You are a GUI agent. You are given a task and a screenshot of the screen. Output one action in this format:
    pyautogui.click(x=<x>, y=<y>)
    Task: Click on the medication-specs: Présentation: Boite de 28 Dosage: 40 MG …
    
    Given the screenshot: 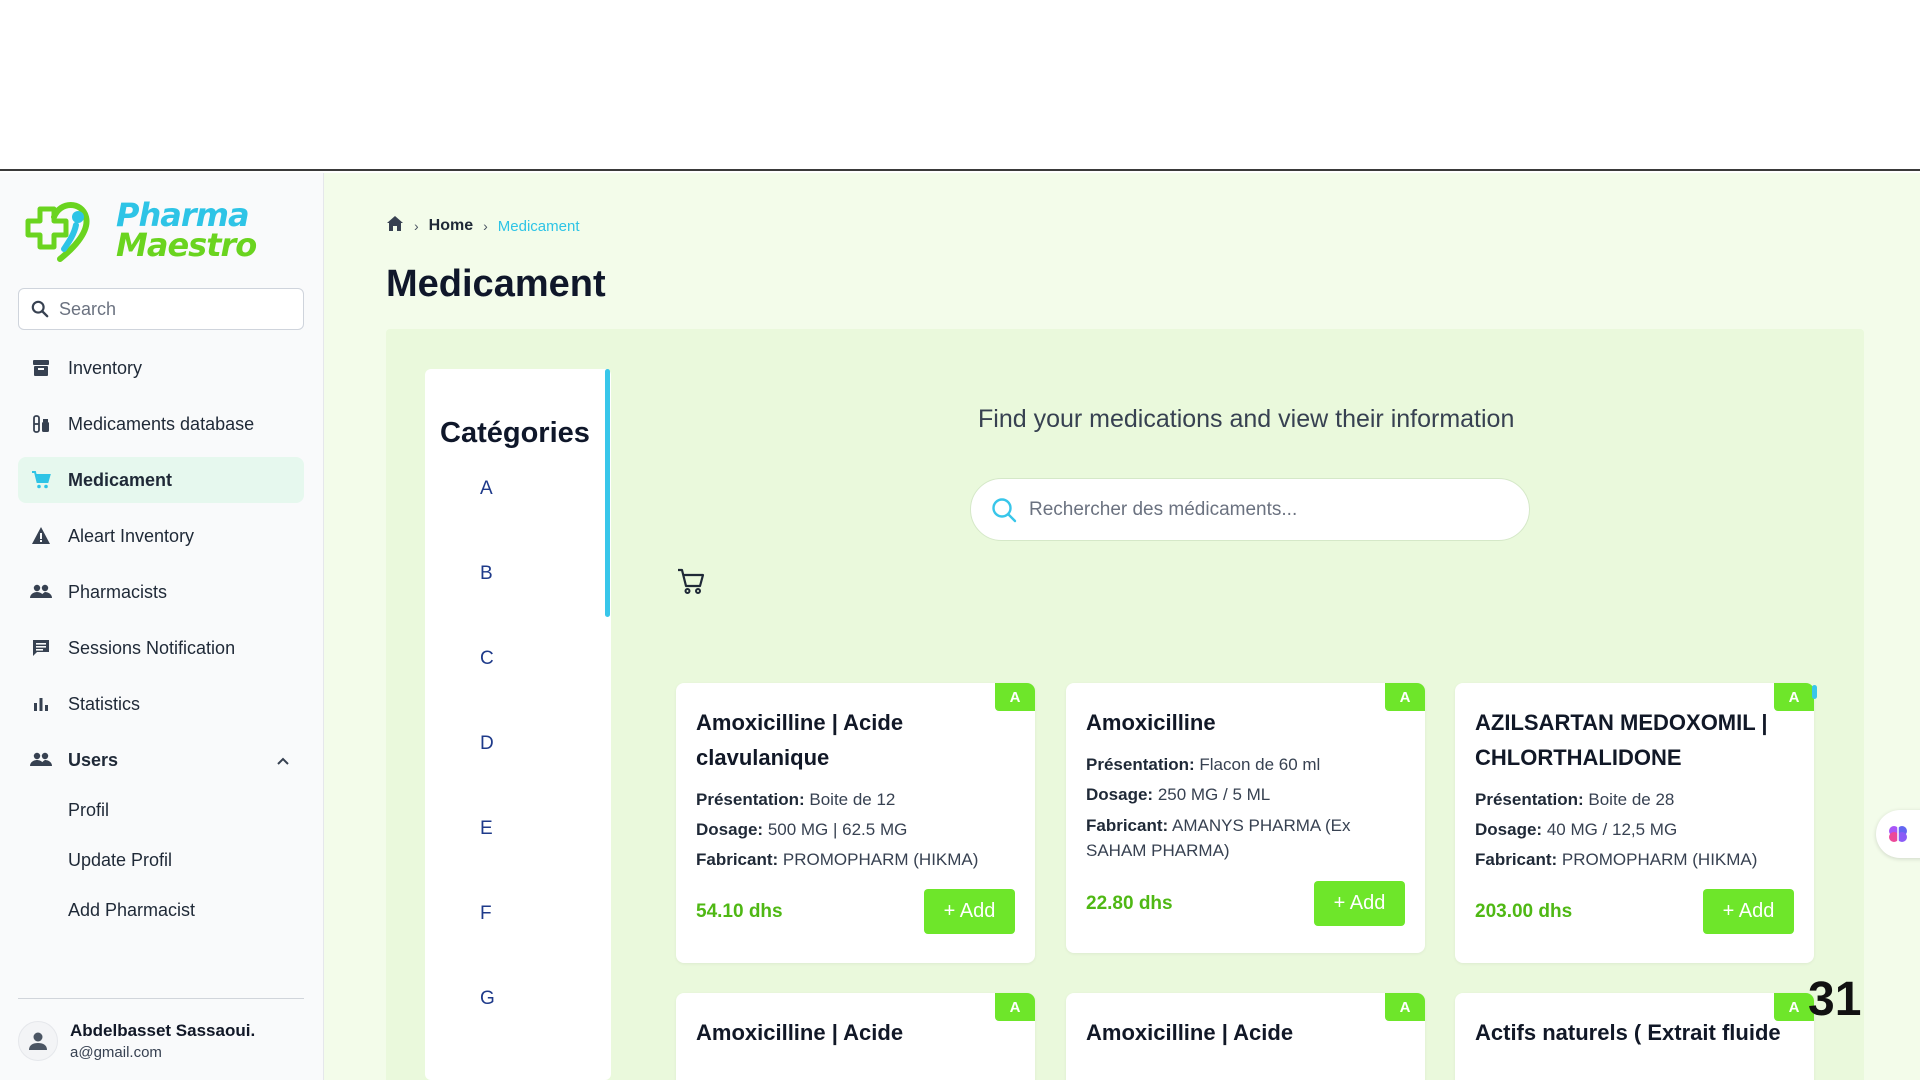 What is the action you would take?
    pyautogui.click(x=1634, y=830)
    